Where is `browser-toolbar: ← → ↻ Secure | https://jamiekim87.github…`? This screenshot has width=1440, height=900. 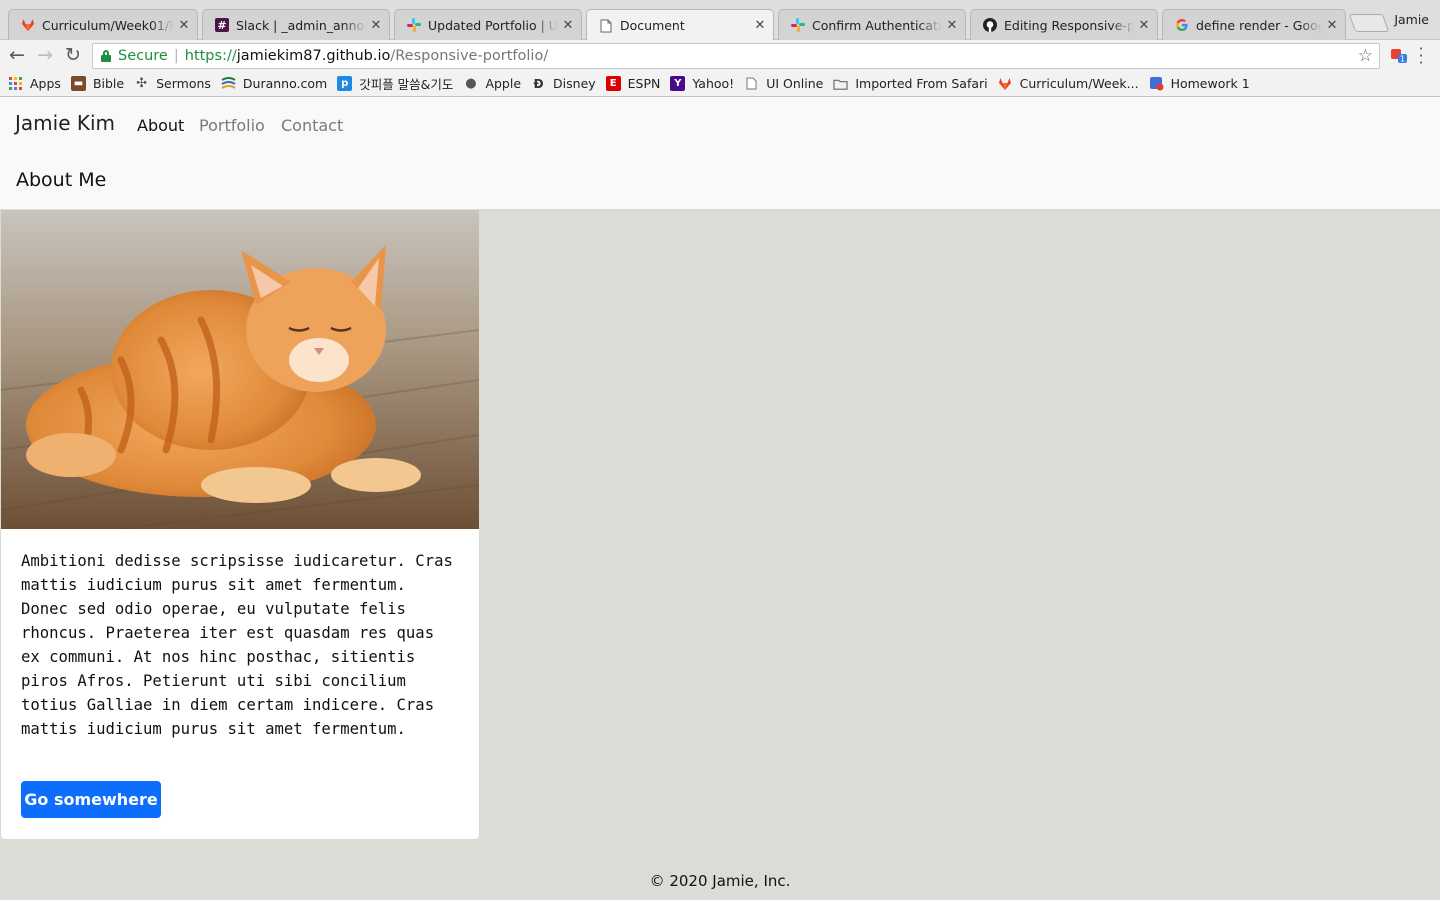
browser-toolbar: ← → ↻ Secure | https://jamiekim87.github… is located at coordinates (720, 55).